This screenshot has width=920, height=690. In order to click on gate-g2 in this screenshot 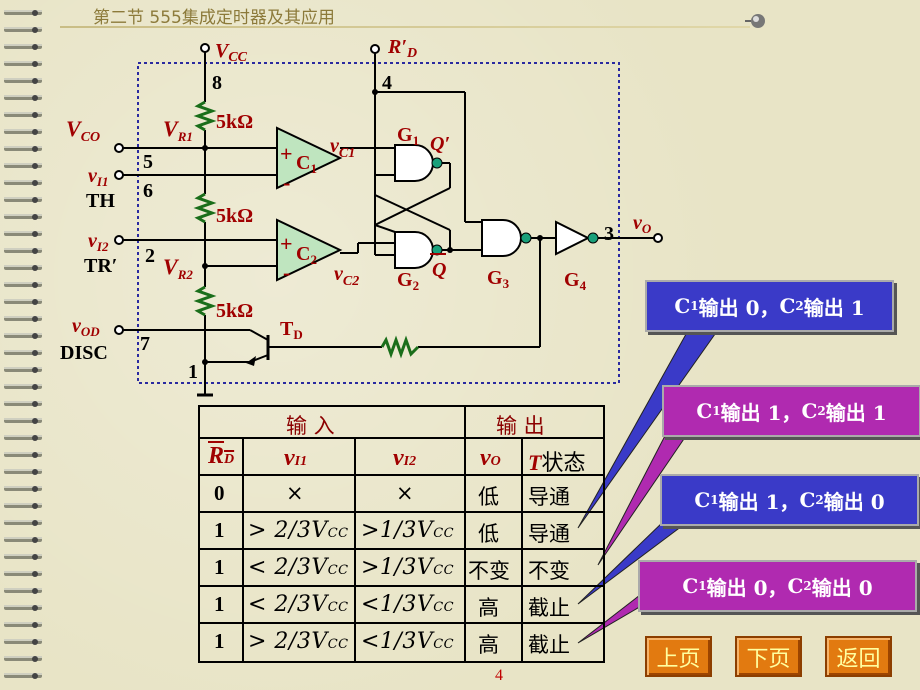, I will do `click(414, 250)`.